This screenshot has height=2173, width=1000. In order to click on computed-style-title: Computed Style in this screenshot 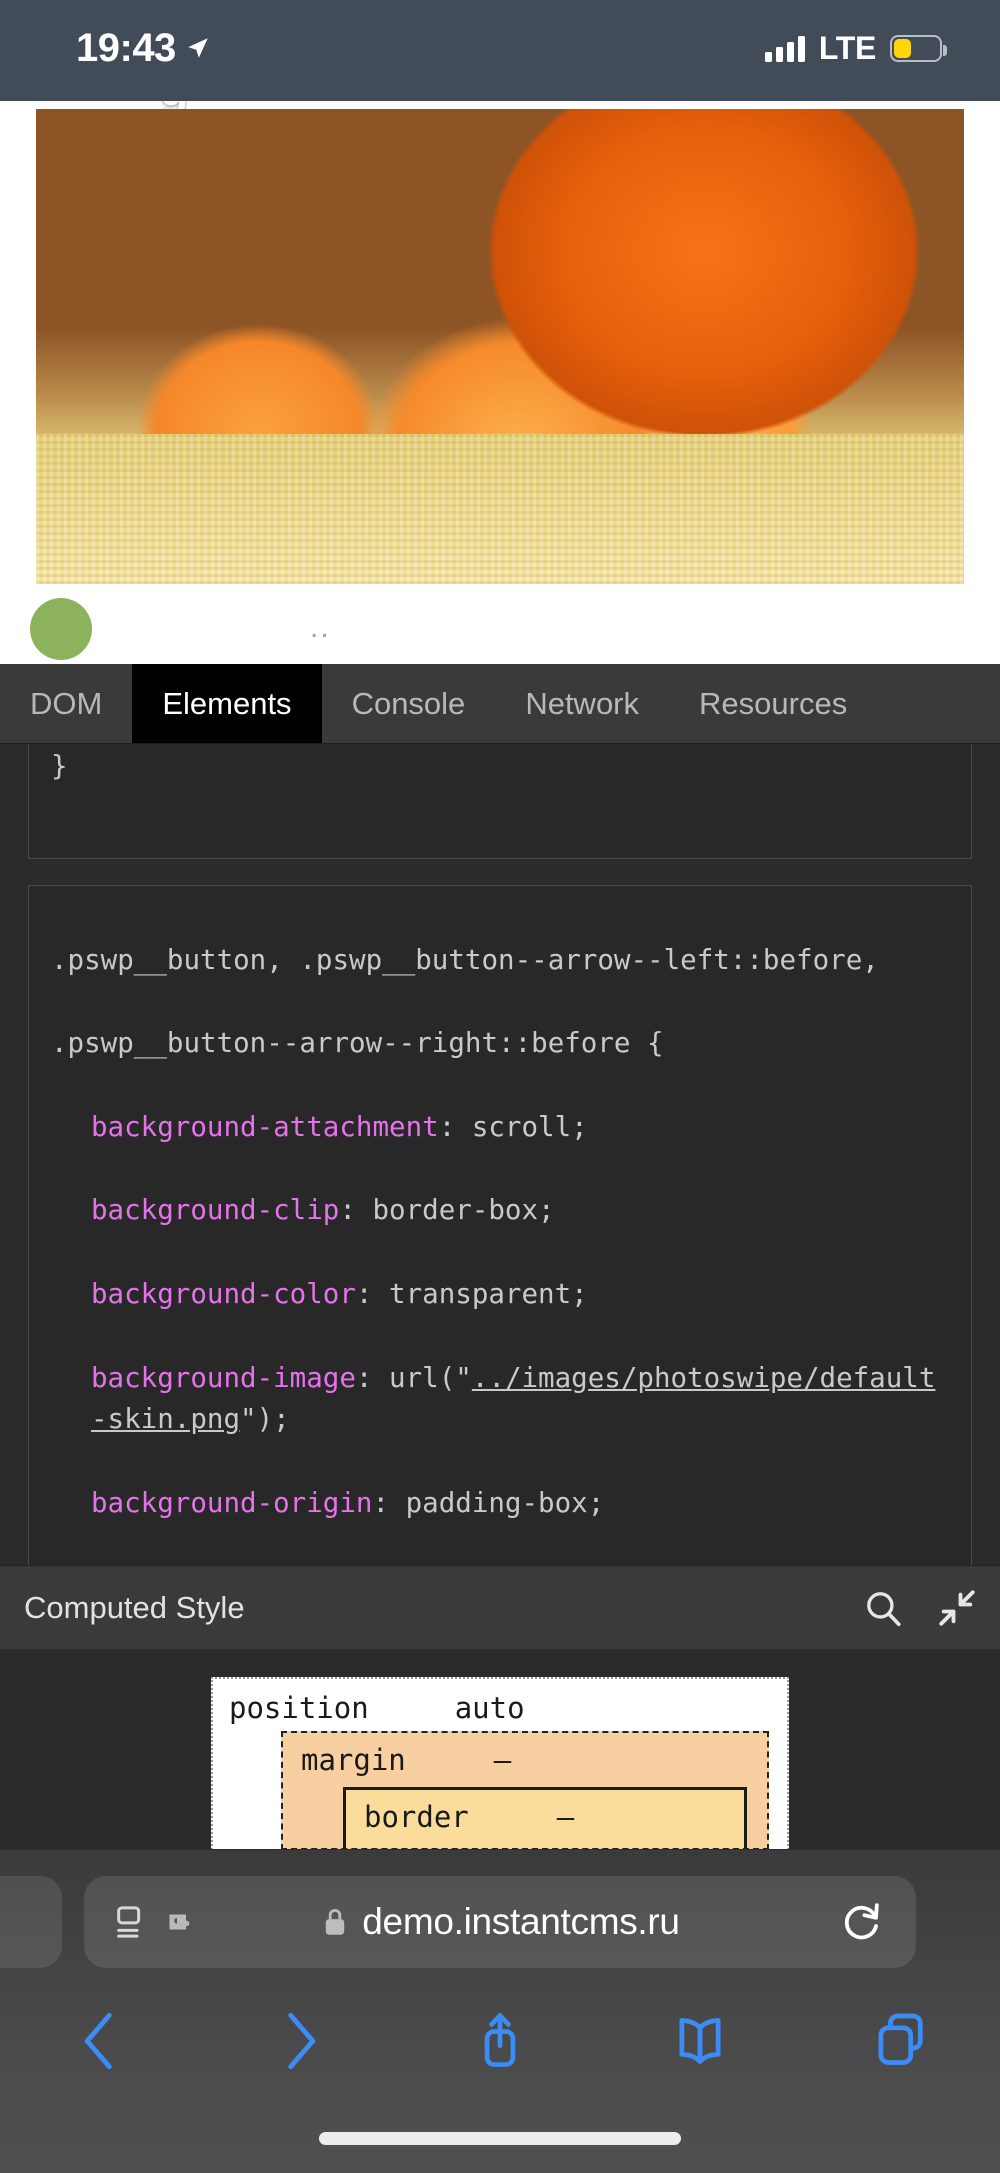, I will do `click(134, 1607)`.